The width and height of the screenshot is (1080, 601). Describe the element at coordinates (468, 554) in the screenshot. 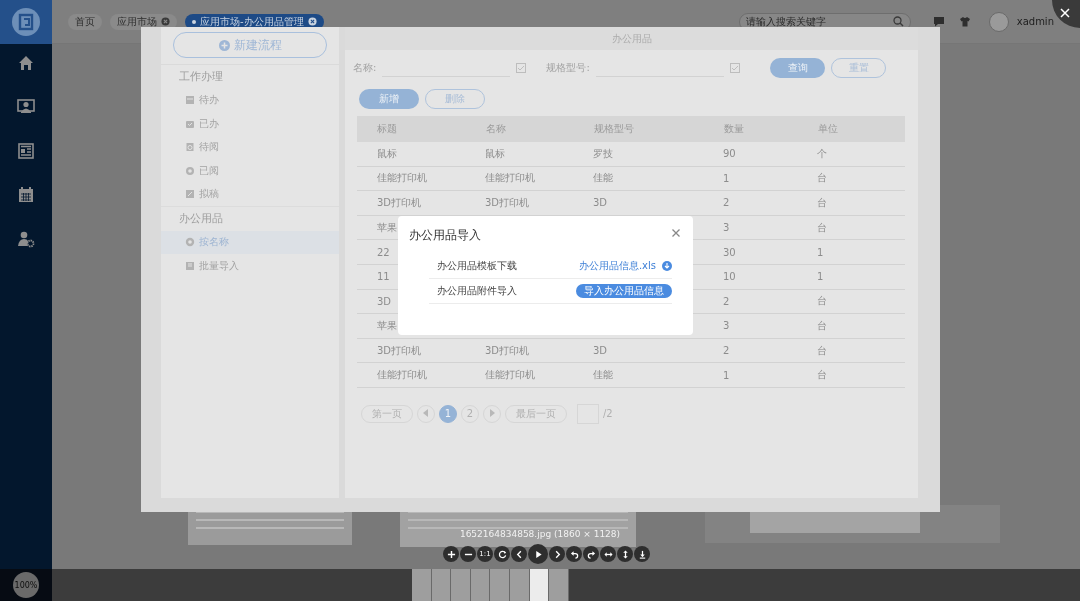

I see `zoom-out-button` at that location.